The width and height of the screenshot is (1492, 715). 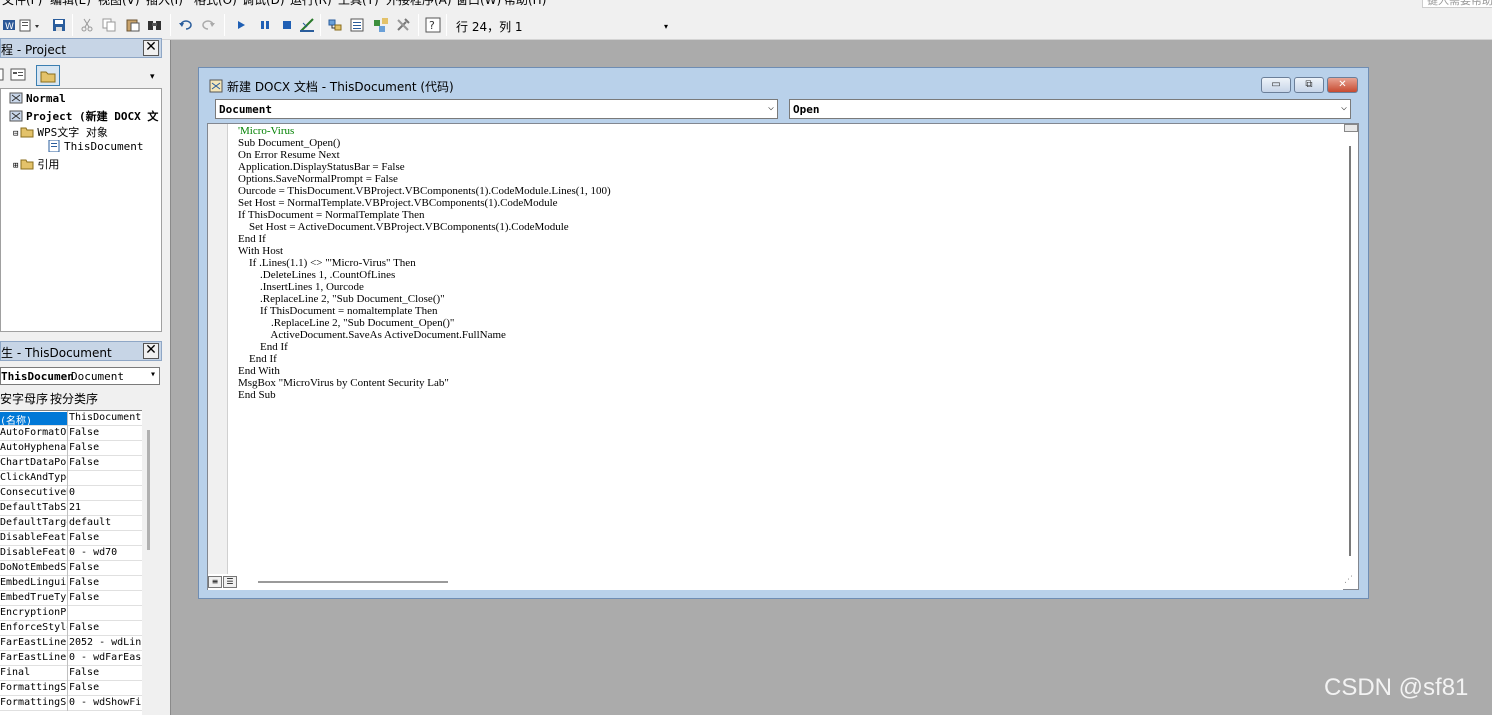 I want to click on properties-scrollbar, so click(x=151, y=562).